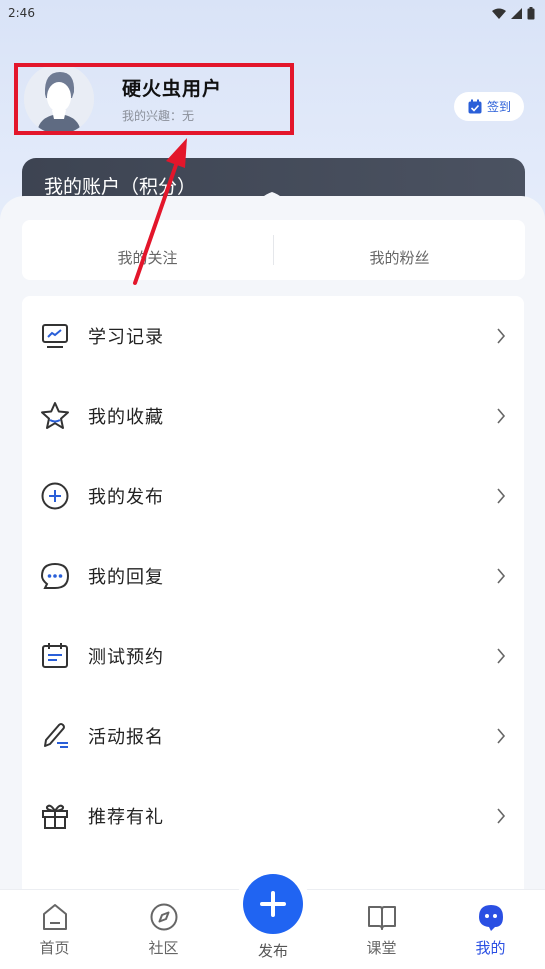 The width and height of the screenshot is (545, 969). I want to click on following-link: 我的关注, so click(147, 250).